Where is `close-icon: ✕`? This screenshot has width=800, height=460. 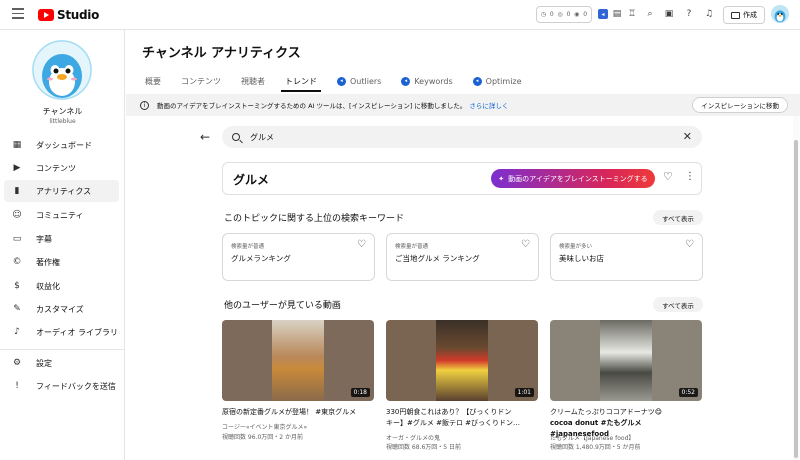 close-icon: ✕ is located at coordinates (687, 136).